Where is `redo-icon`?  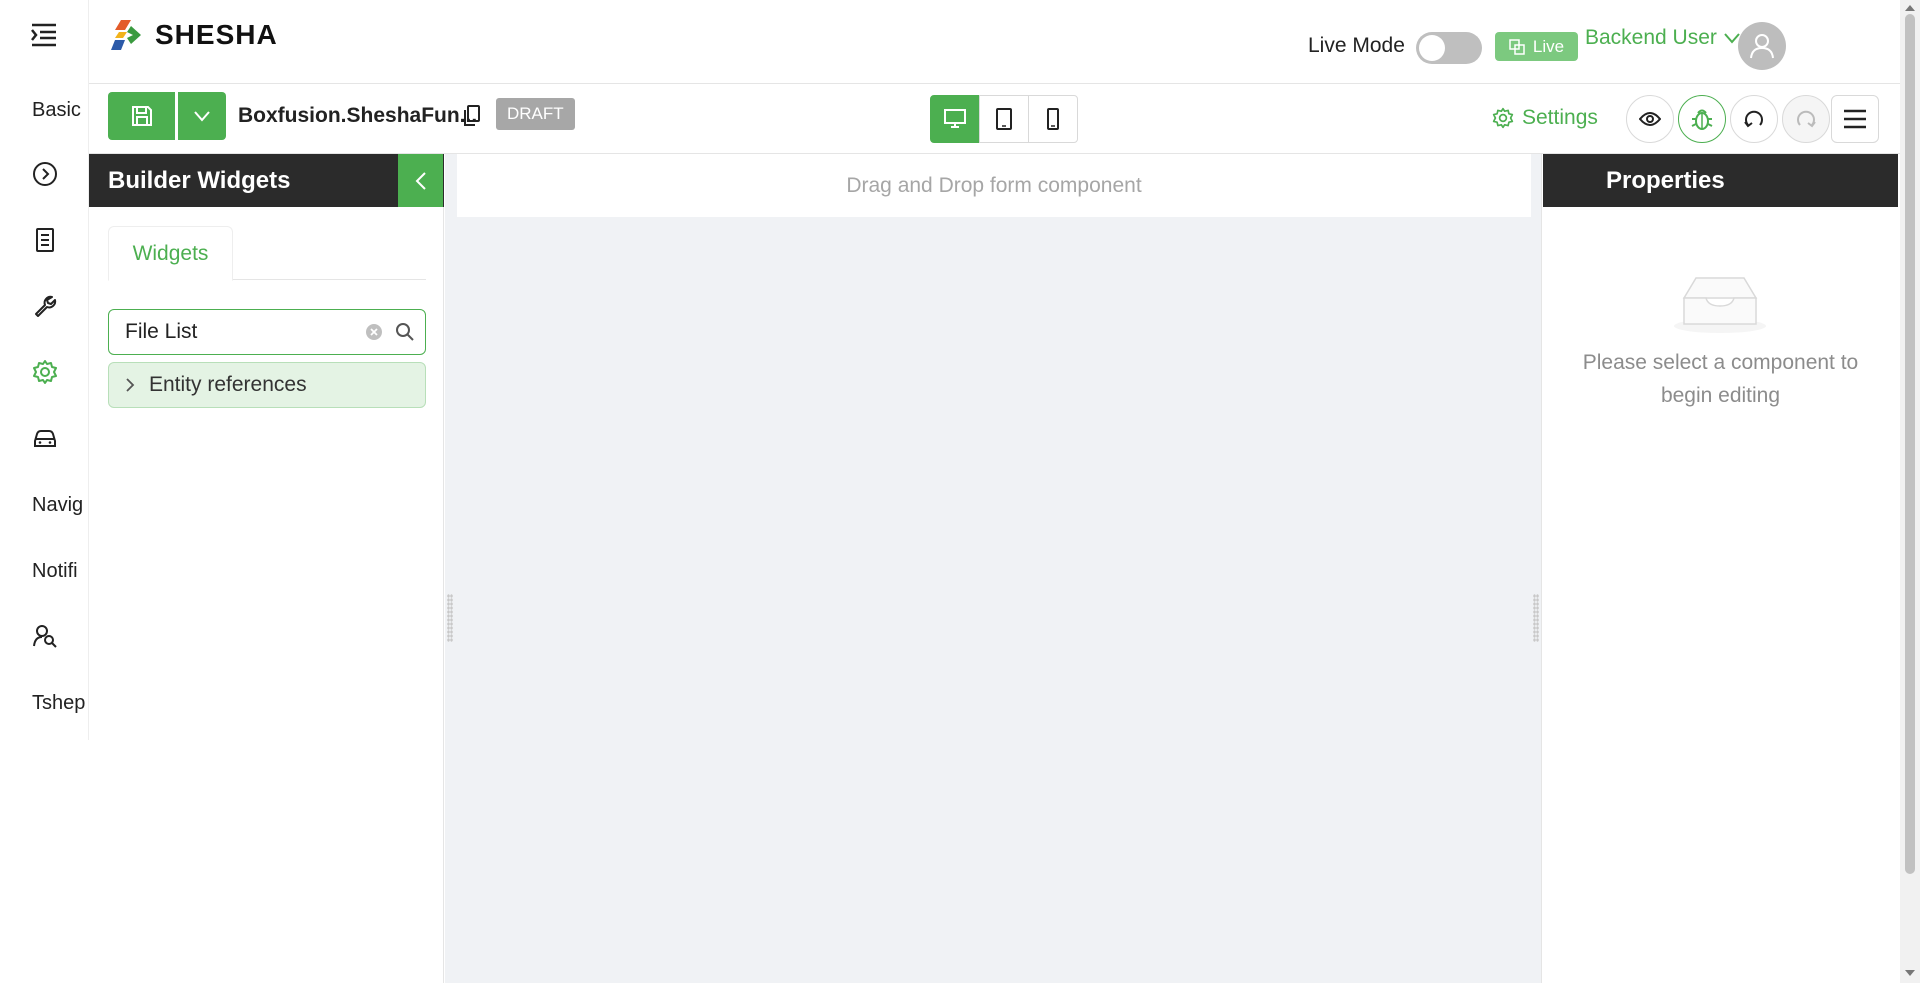
redo-icon is located at coordinates (1806, 119).